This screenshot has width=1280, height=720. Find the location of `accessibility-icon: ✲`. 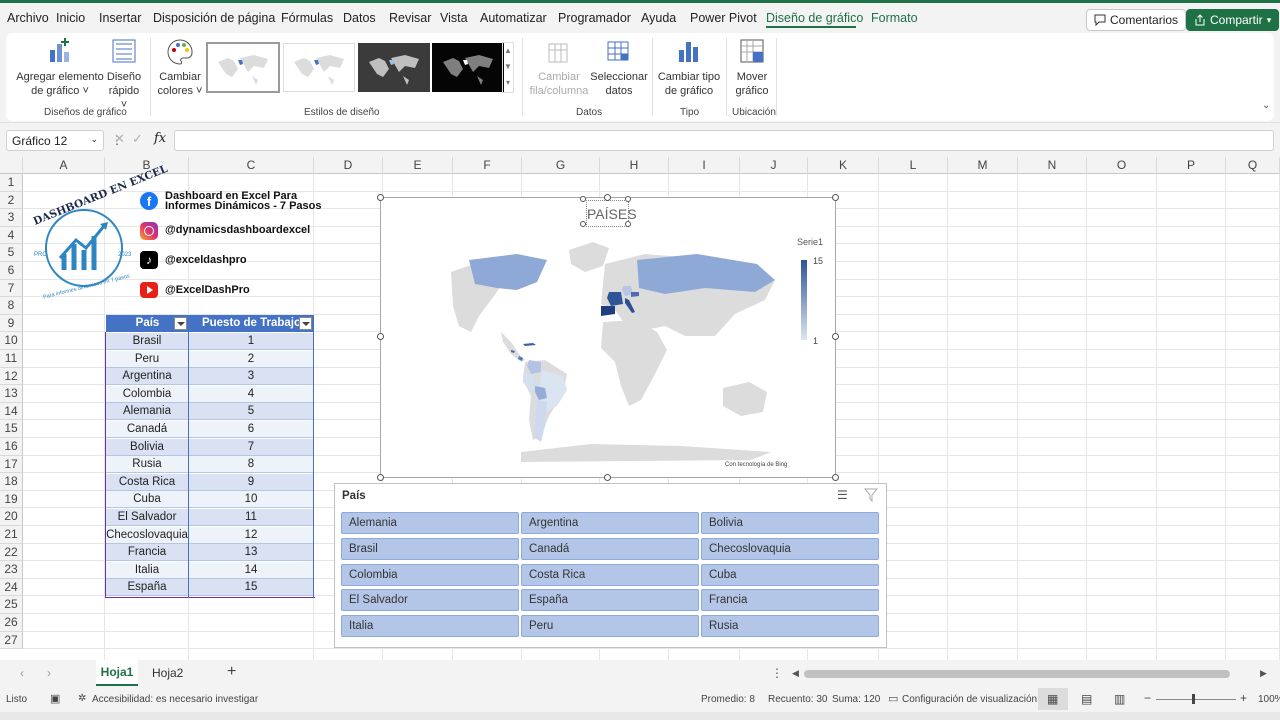

accessibility-icon: ✲ is located at coordinates (82, 698).